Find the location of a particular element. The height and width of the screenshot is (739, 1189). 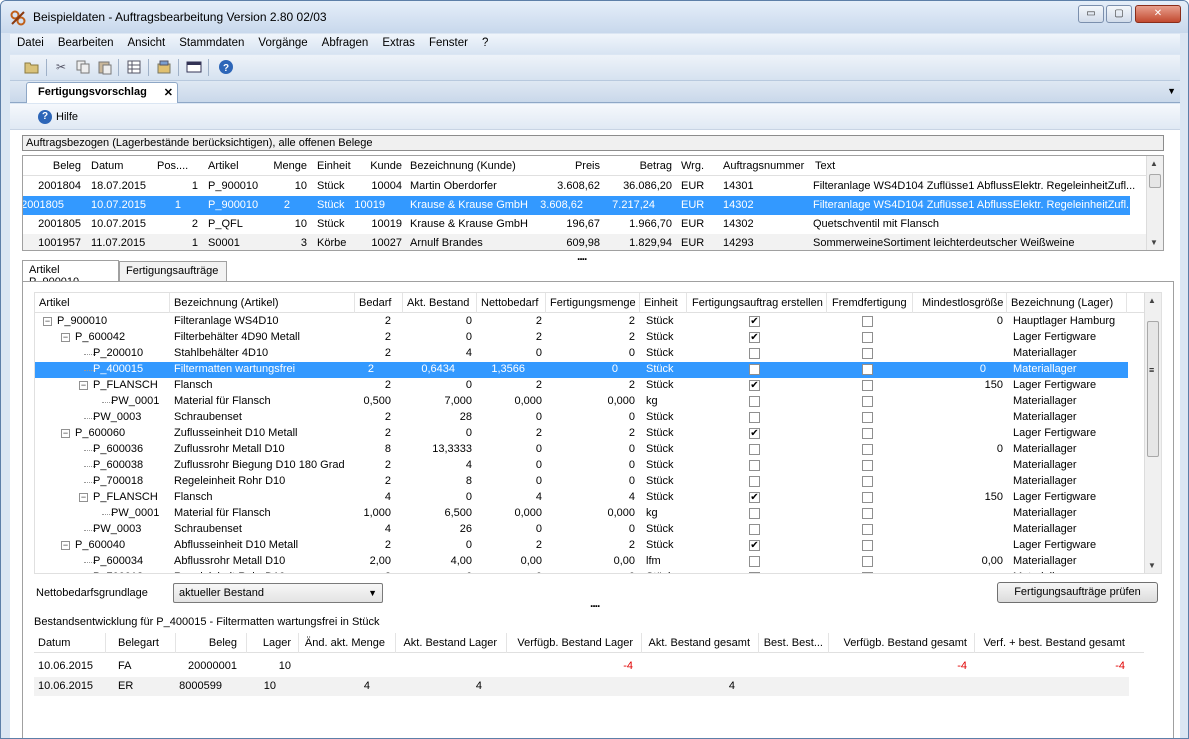

menu-help: ? is located at coordinates (485, 41).